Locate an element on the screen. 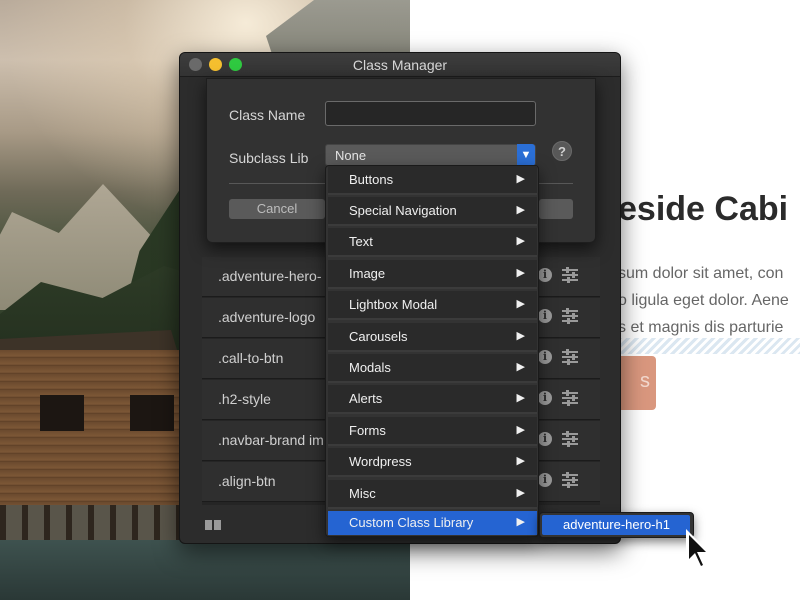  menu-item-label: Misc is located at coordinates (362, 493).